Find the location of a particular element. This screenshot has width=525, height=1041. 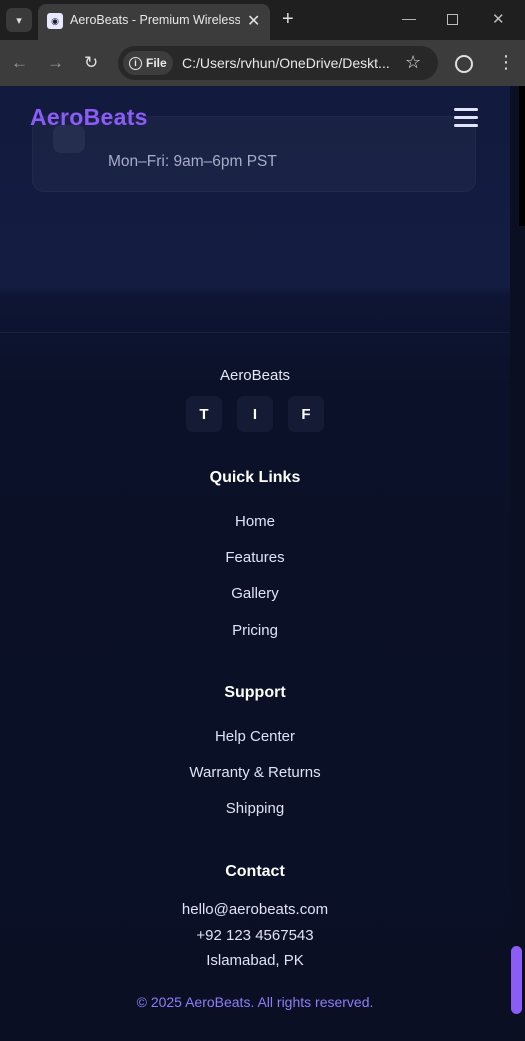

business-hours: Mon–Fri: 9am–6pm PST is located at coordinates (192, 161).